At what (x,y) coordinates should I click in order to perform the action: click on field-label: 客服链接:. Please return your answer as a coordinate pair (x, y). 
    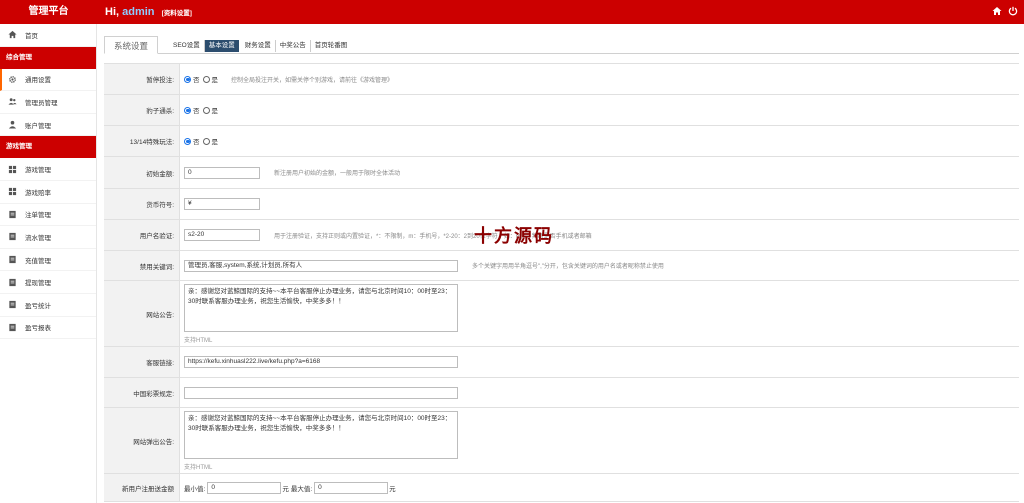
    Looking at the image, I should click on (142, 362).